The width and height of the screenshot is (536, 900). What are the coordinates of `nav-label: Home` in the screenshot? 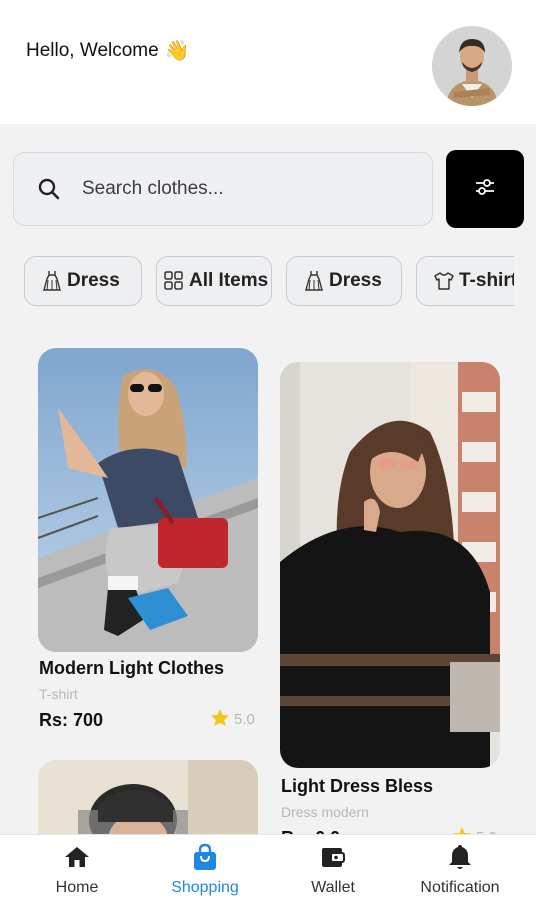 It's located at (77, 887).